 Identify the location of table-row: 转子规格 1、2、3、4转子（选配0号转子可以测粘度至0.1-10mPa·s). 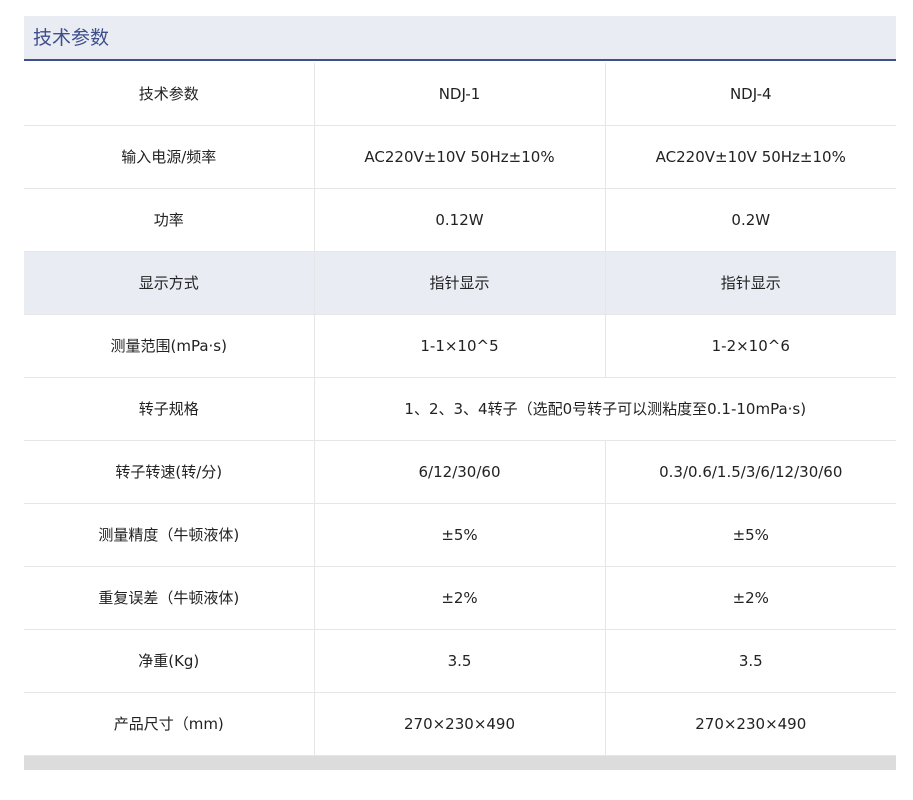
(460, 409).